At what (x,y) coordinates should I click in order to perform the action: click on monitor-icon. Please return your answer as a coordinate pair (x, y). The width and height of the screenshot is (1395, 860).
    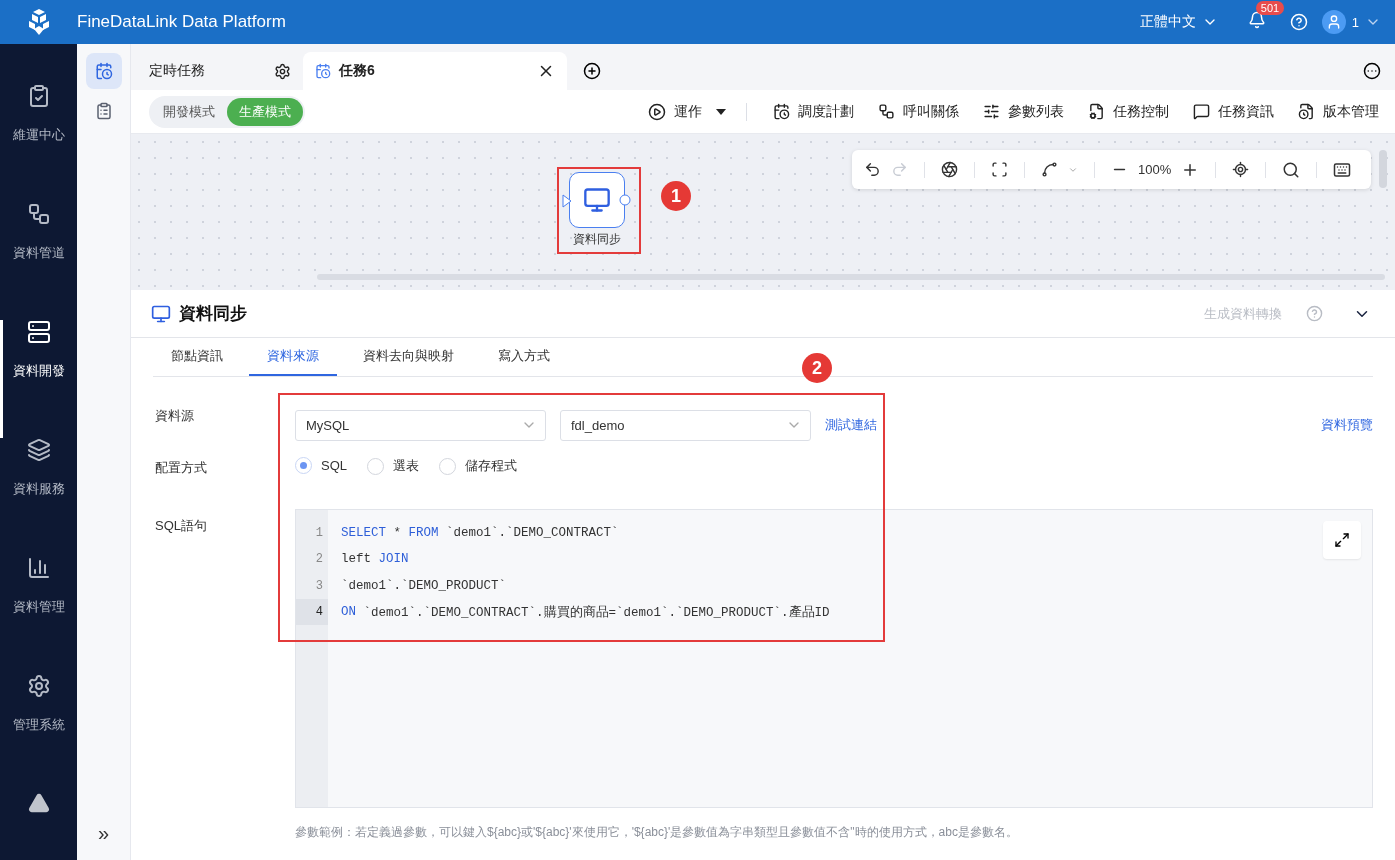
    Looking at the image, I should click on (597, 200).